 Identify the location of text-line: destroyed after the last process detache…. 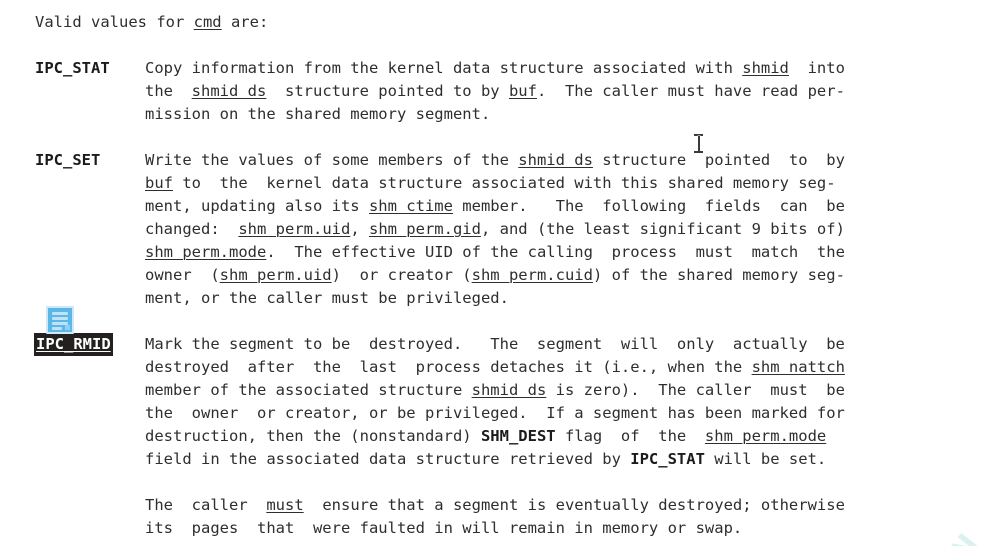
(495, 367).